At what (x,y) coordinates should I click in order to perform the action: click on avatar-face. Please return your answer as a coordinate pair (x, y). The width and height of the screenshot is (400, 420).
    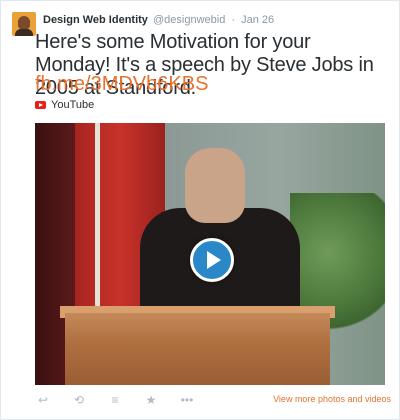
    Looking at the image, I should click on (24, 23).